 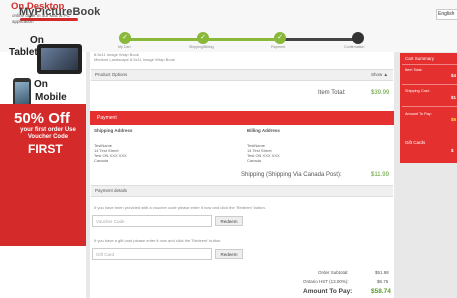 I want to click on cart-amount-label: Amount To Pay:, so click(x=418, y=114).